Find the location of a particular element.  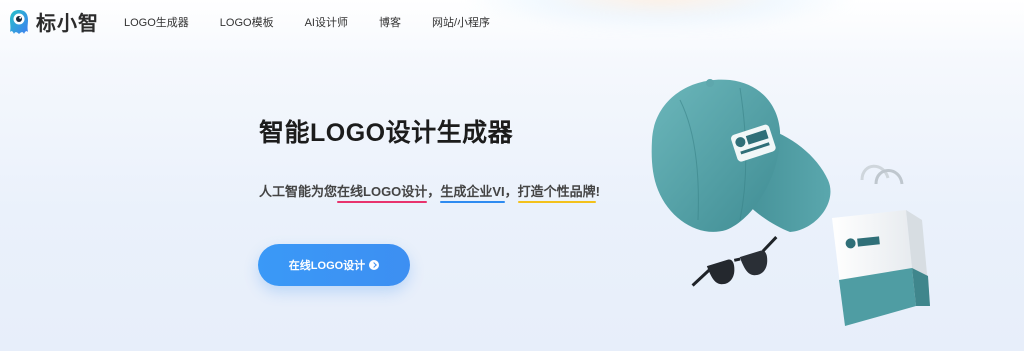

highlight-online-logo: 在线LOGO设计 is located at coordinates (382, 192).